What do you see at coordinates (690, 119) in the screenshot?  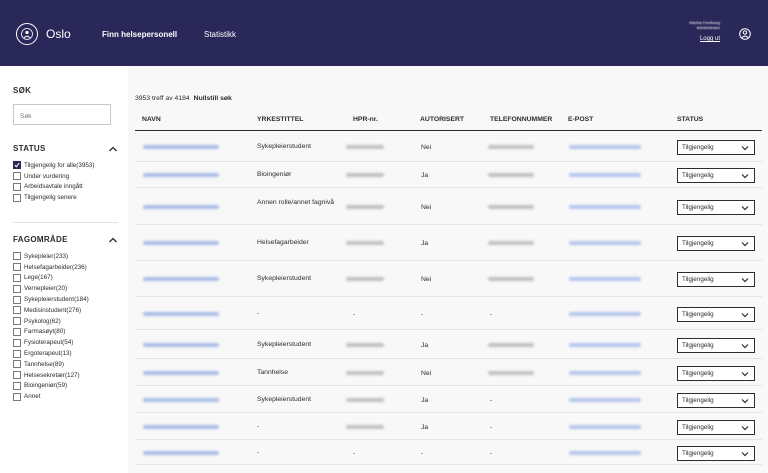 I see `column-header-status: STATUS` at bounding box center [690, 119].